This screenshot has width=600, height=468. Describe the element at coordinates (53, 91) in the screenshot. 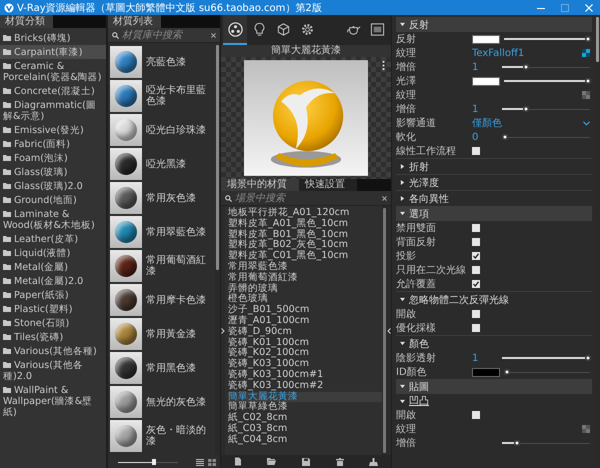

I see `category-item: Concrete(混凝土)` at that location.